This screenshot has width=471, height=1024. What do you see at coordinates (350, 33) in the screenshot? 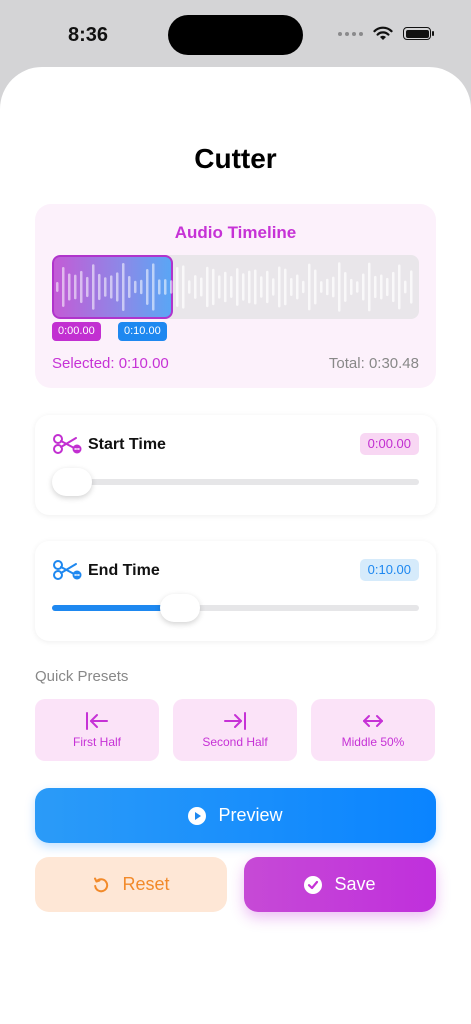
I see `signal-dots-icon` at bounding box center [350, 33].